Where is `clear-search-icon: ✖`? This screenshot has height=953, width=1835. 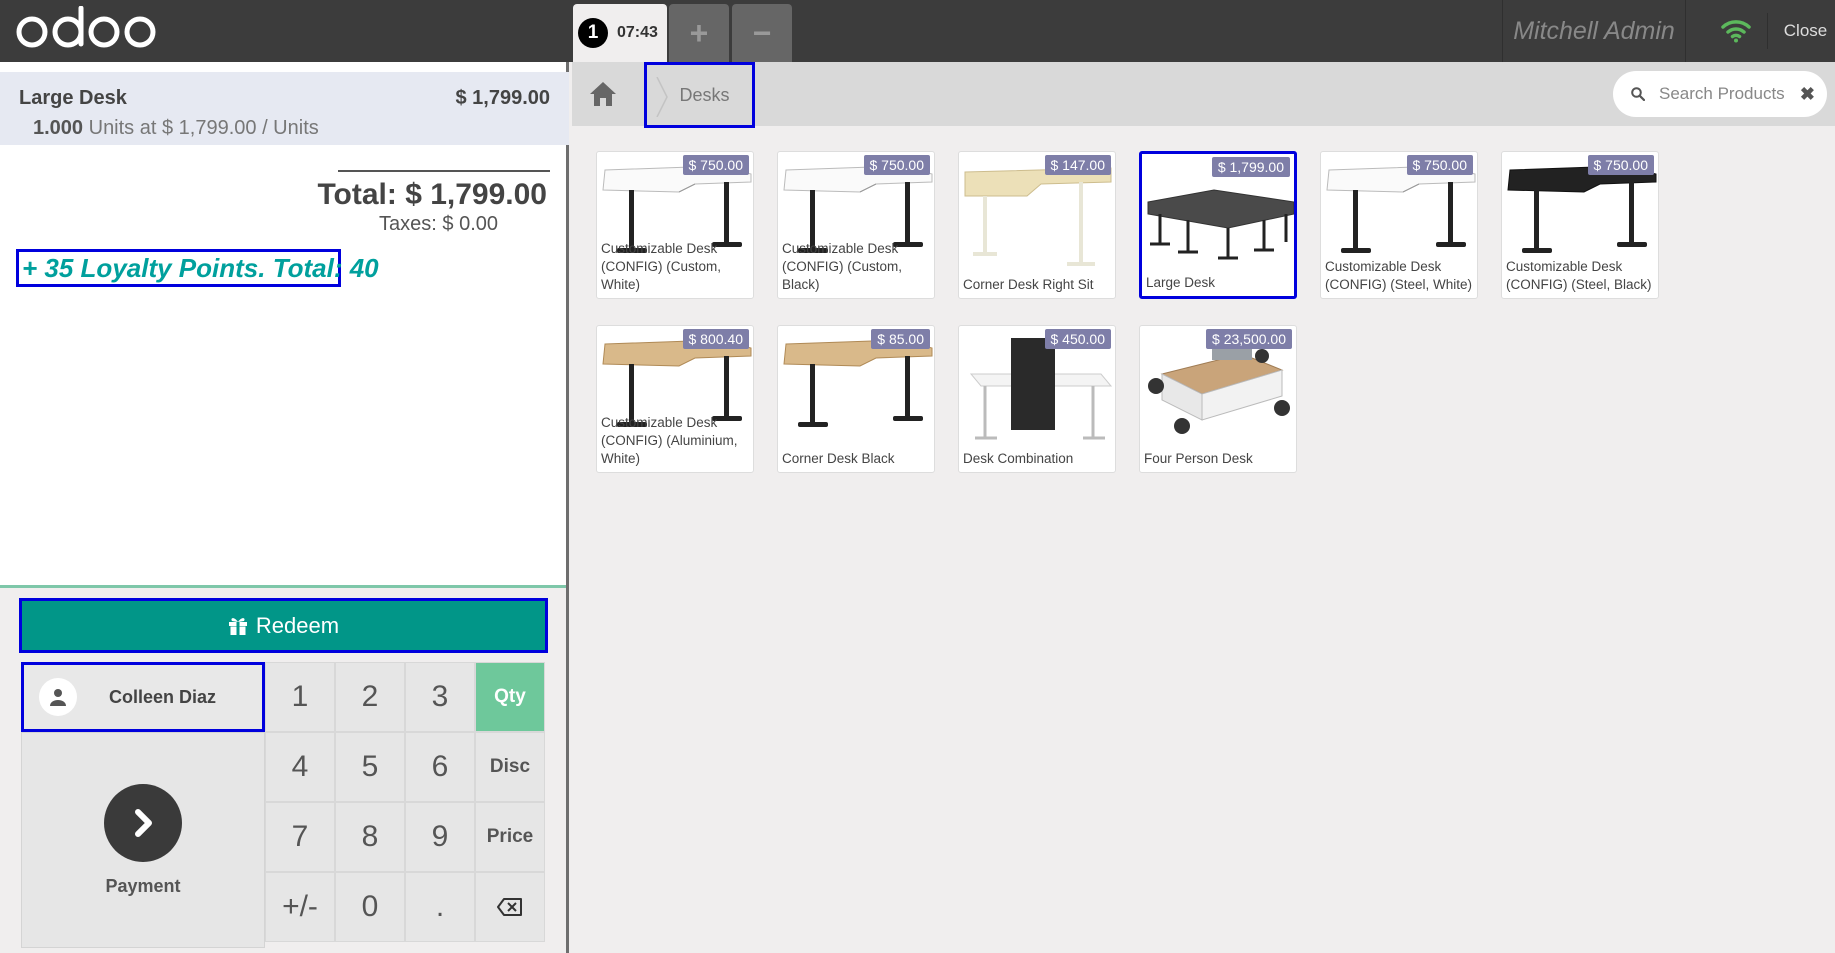 clear-search-icon: ✖ is located at coordinates (1807, 94).